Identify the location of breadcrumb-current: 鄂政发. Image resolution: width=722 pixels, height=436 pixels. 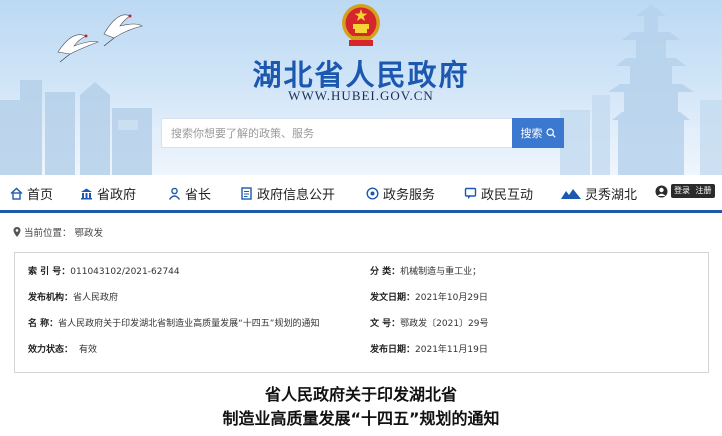
(89, 232).